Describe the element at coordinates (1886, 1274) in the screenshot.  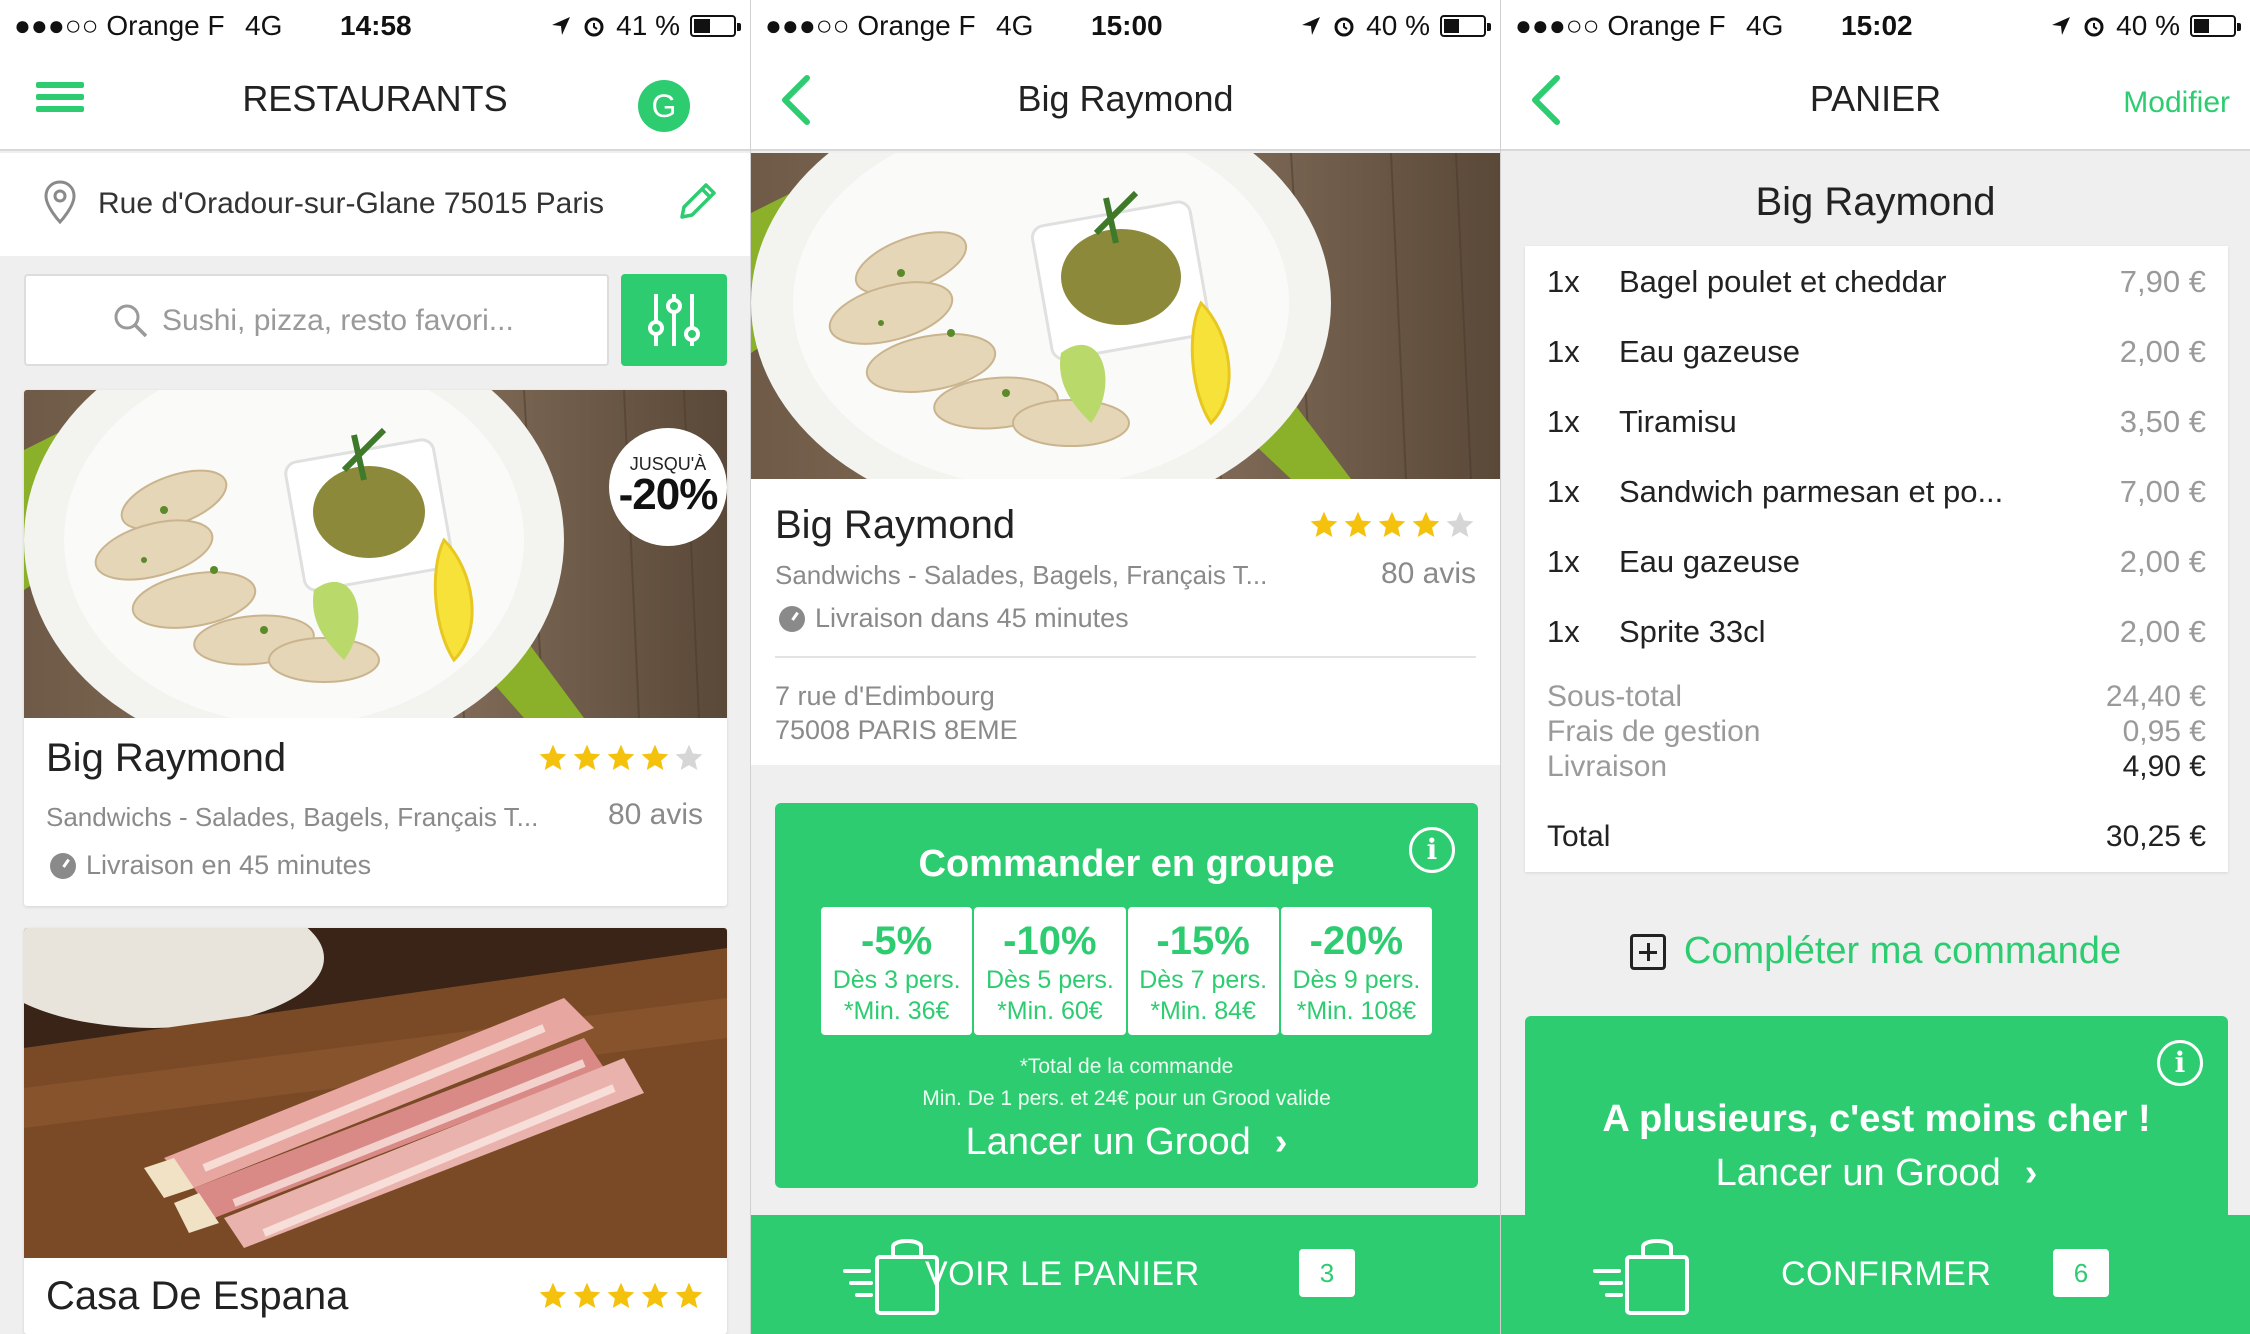
I see `confirm-label: CONFIRMER` at that location.